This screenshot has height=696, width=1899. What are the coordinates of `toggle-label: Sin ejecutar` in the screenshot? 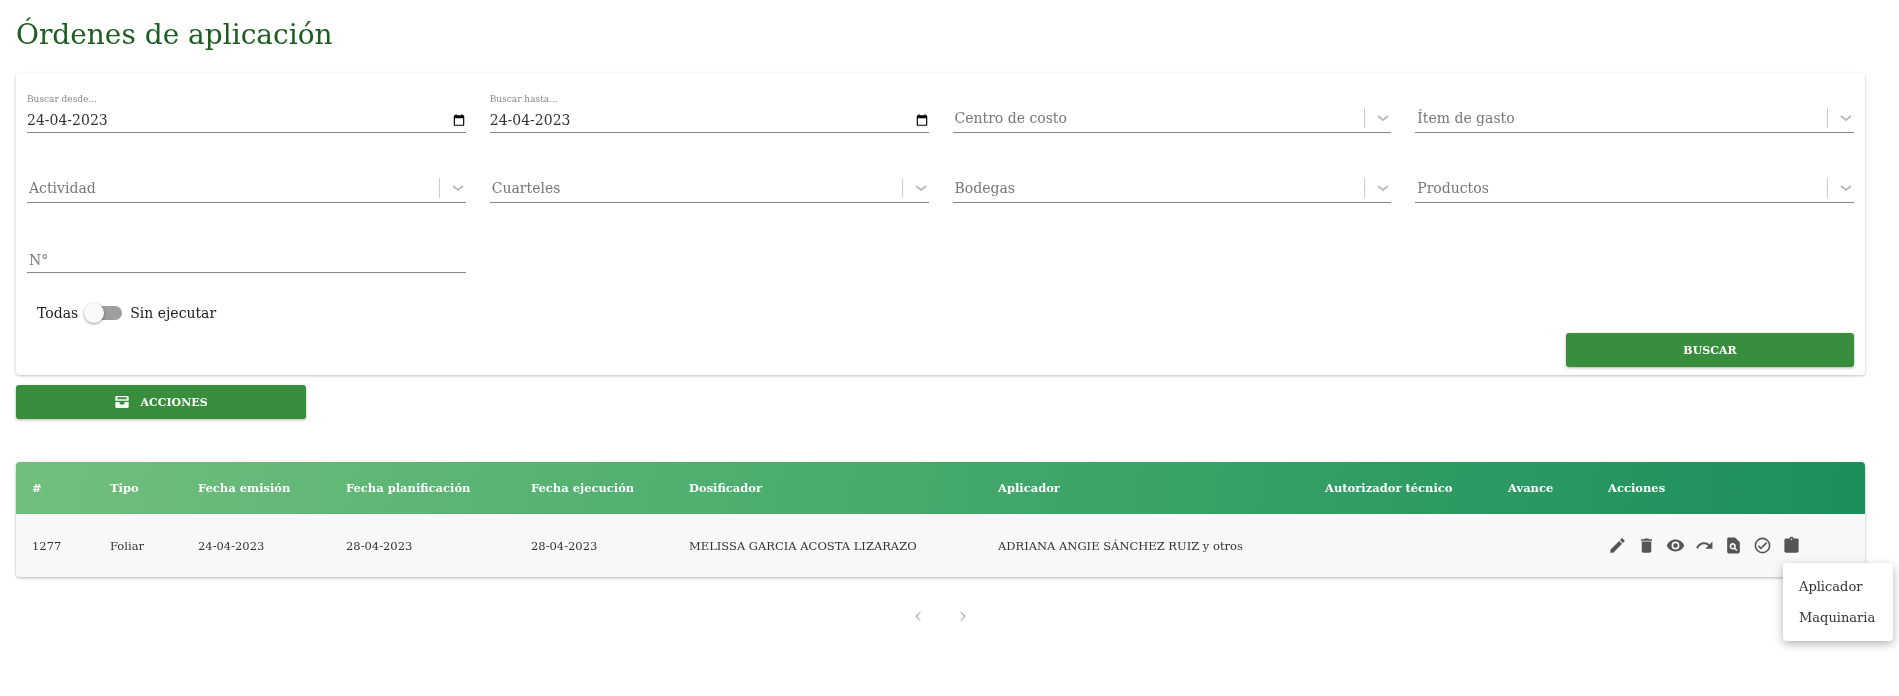 It's located at (173, 313).